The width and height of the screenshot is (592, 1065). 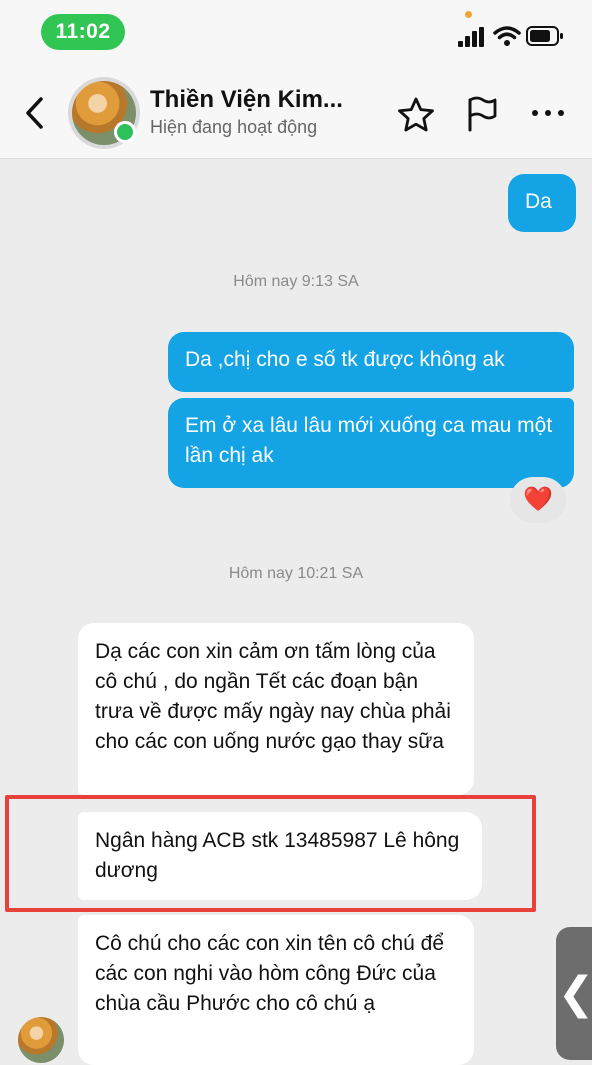 I want to click on cellular-signal-icon, so click(x=471, y=37).